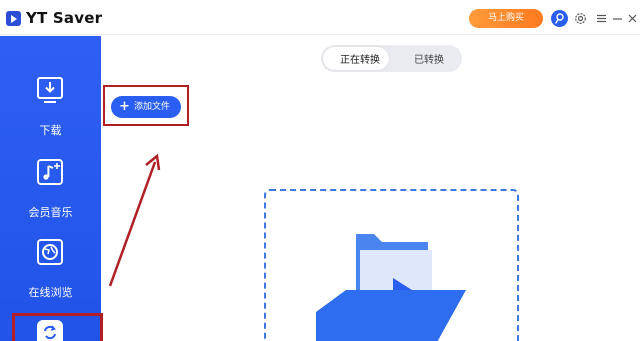 This screenshot has width=640, height=341. I want to click on browser-icon, so click(50, 252).